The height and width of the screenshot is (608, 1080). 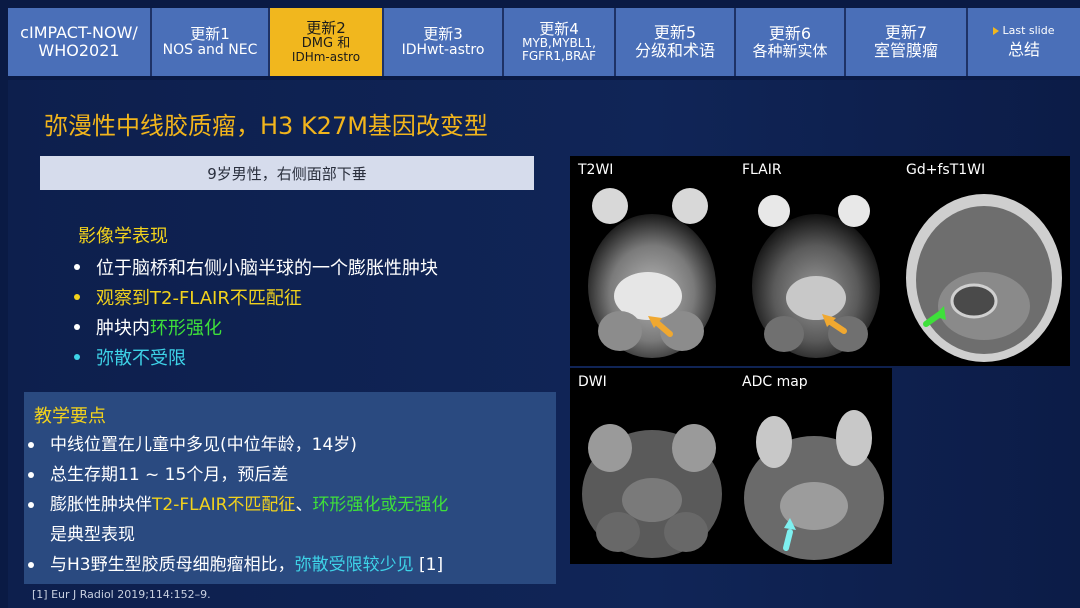 What do you see at coordinates (266, 126) in the screenshot?
I see `slide-title: 弥漫性中线胶质瘤，H3 K27M基因改变型` at bounding box center [266, 126].